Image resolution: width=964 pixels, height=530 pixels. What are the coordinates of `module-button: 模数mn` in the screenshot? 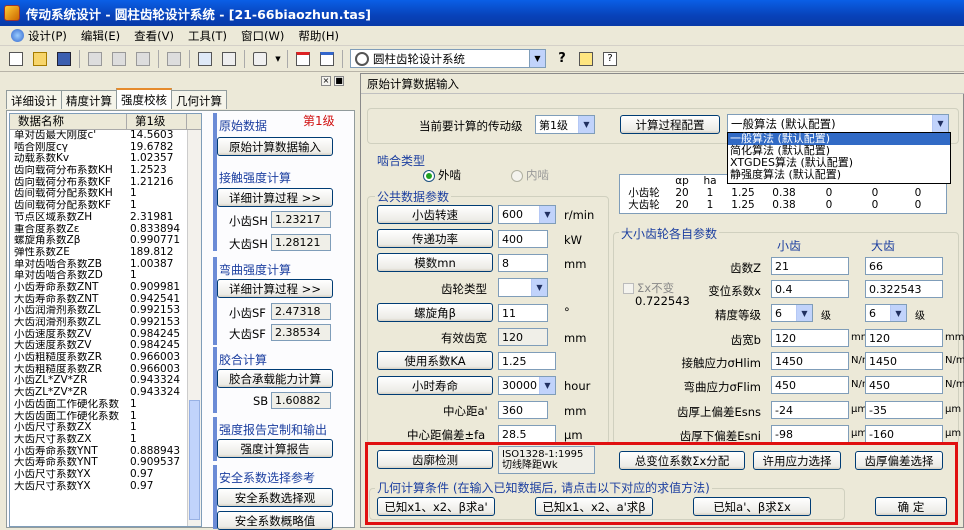 It's located at (435, 262).